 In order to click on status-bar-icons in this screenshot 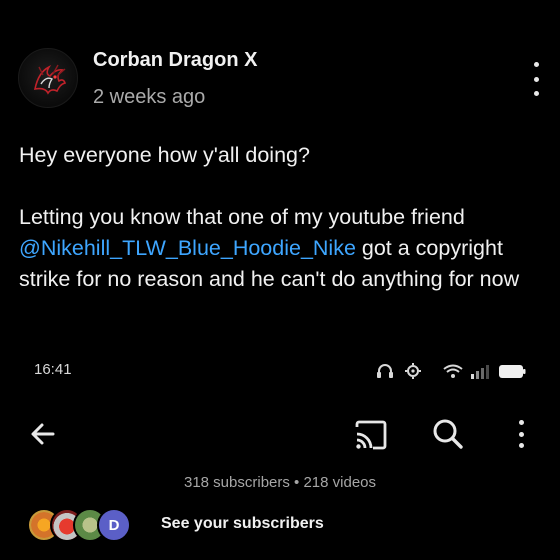, I will do `click(450, 371)`.